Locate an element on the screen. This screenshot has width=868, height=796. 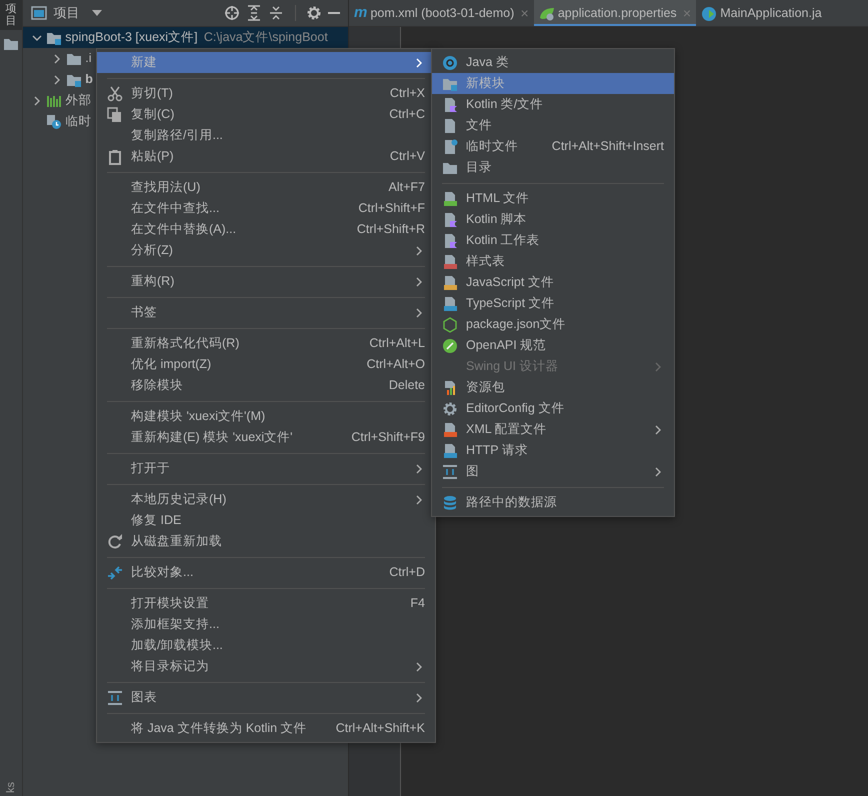
menu-item: 资源包 is located at coordinates (553, 387).